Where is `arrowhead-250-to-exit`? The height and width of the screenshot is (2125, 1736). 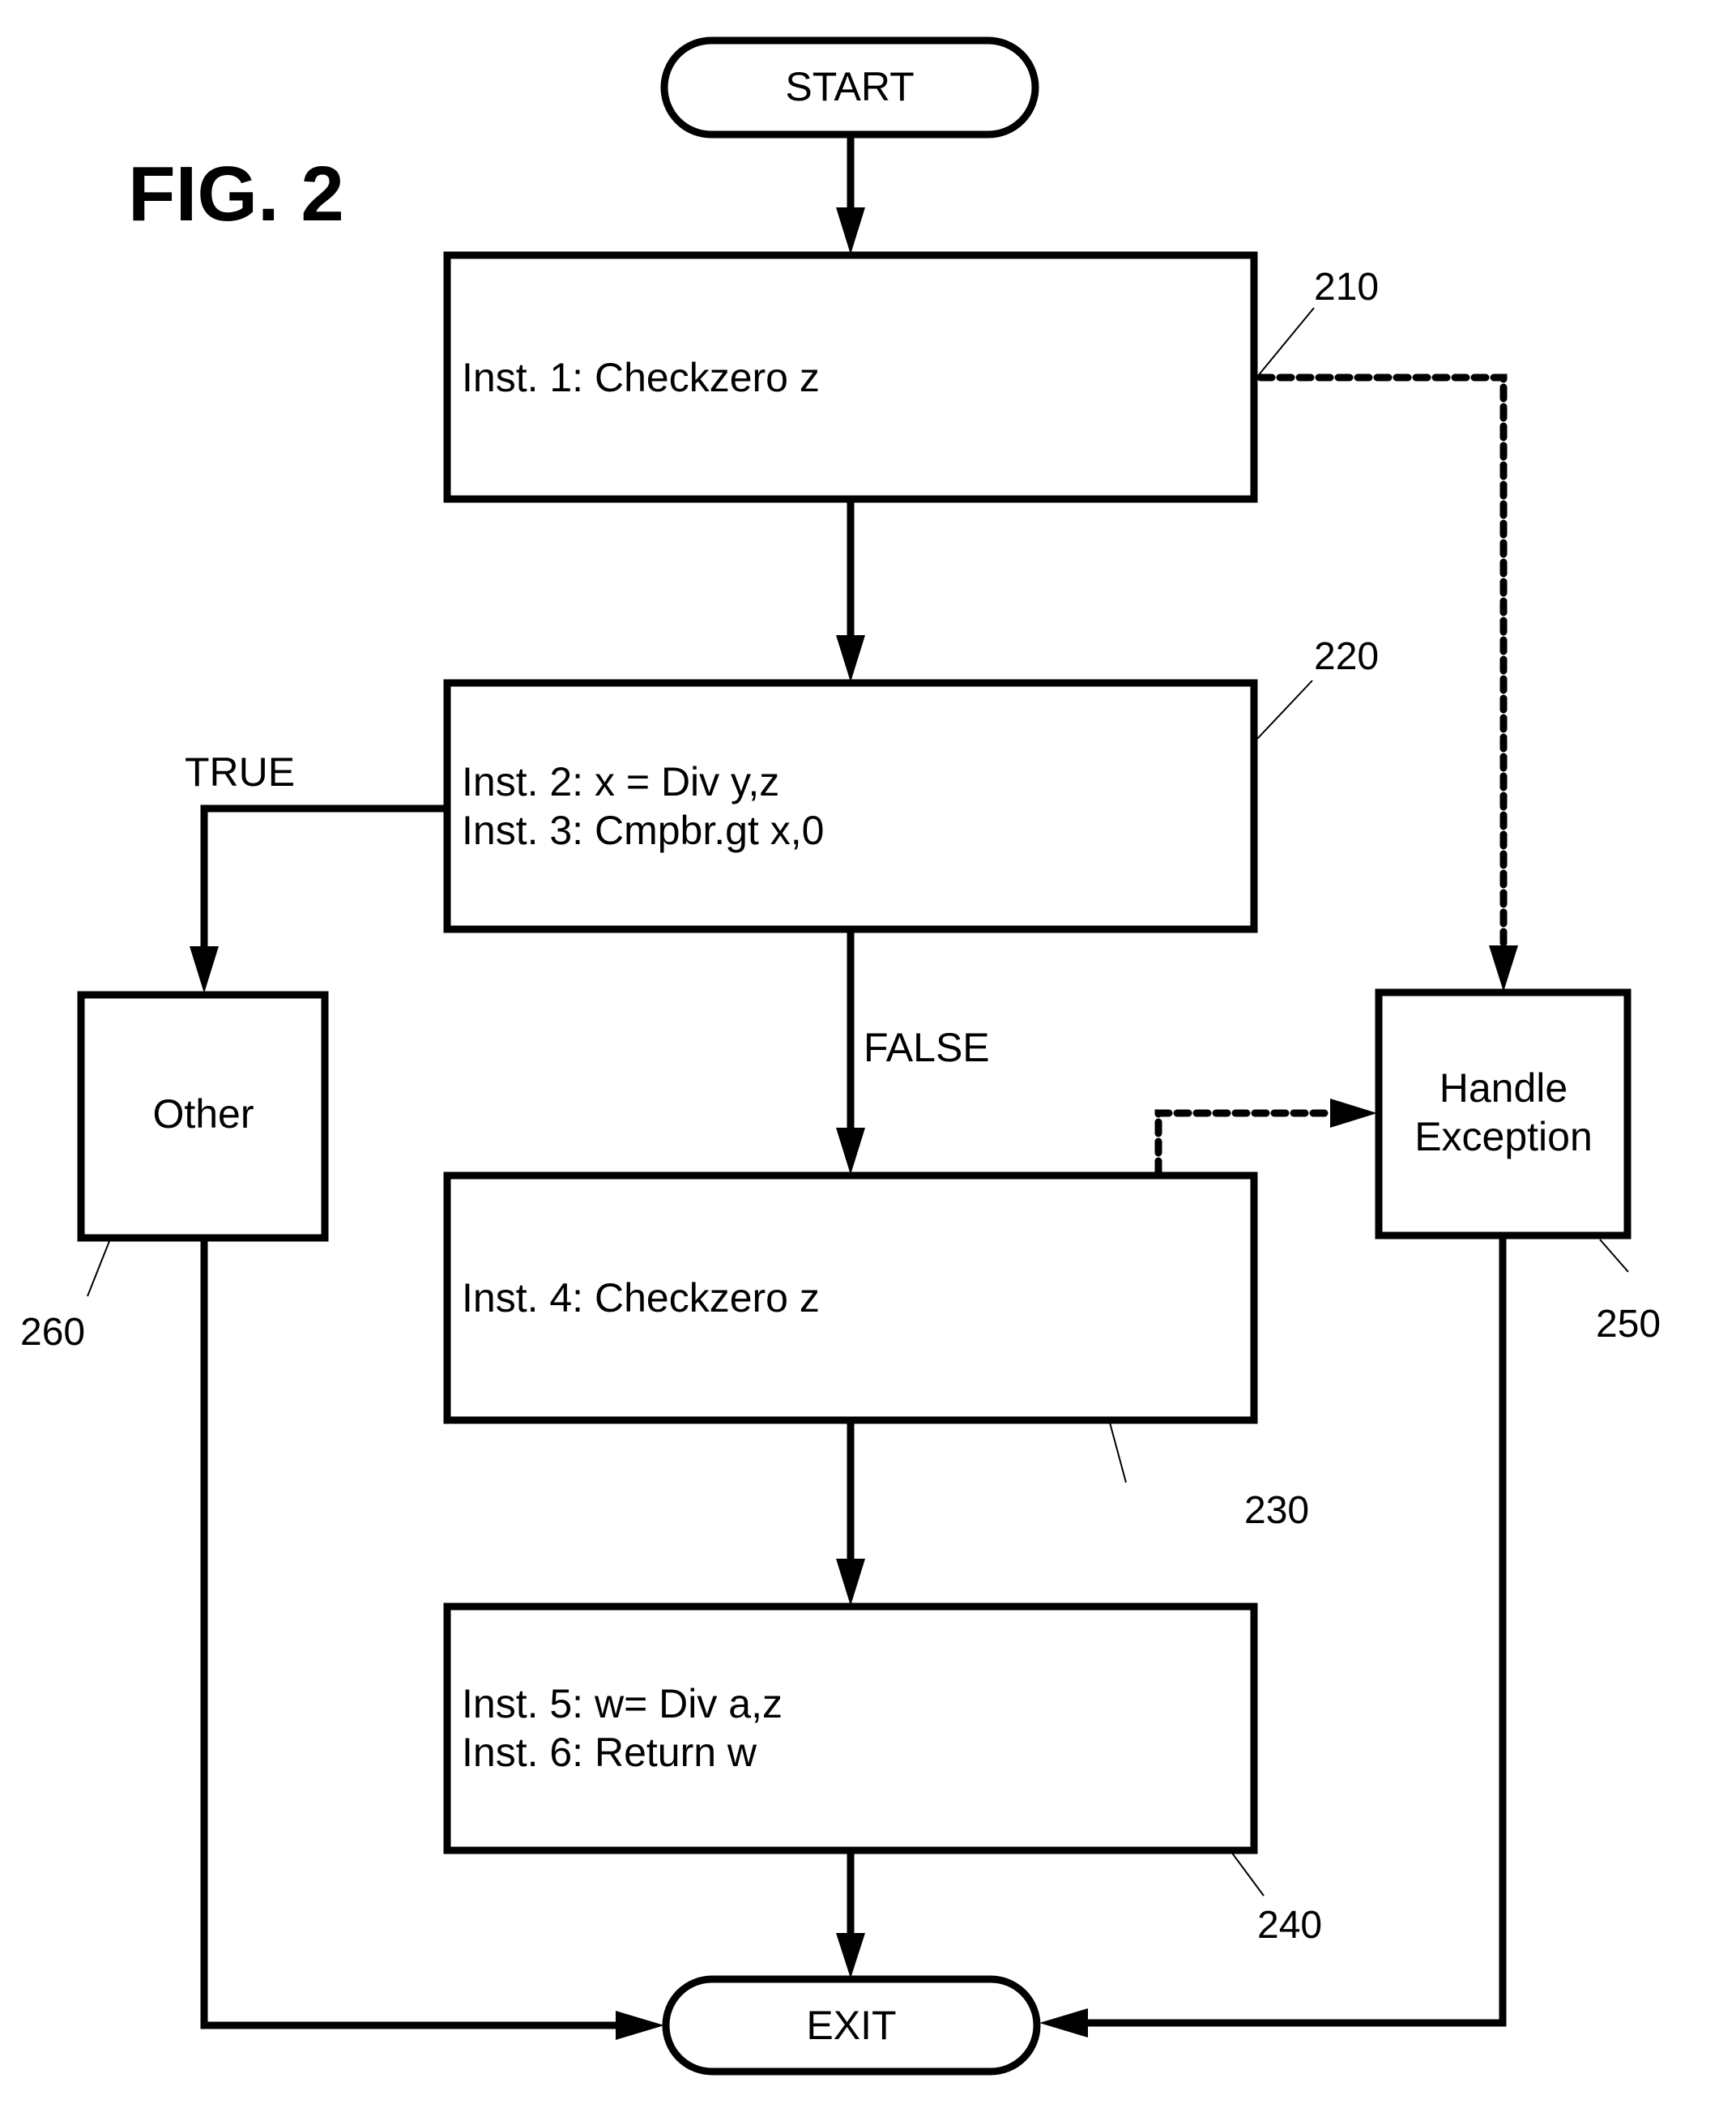 arrowhead-250-to-exit is located at coordinates (1063, 2023).